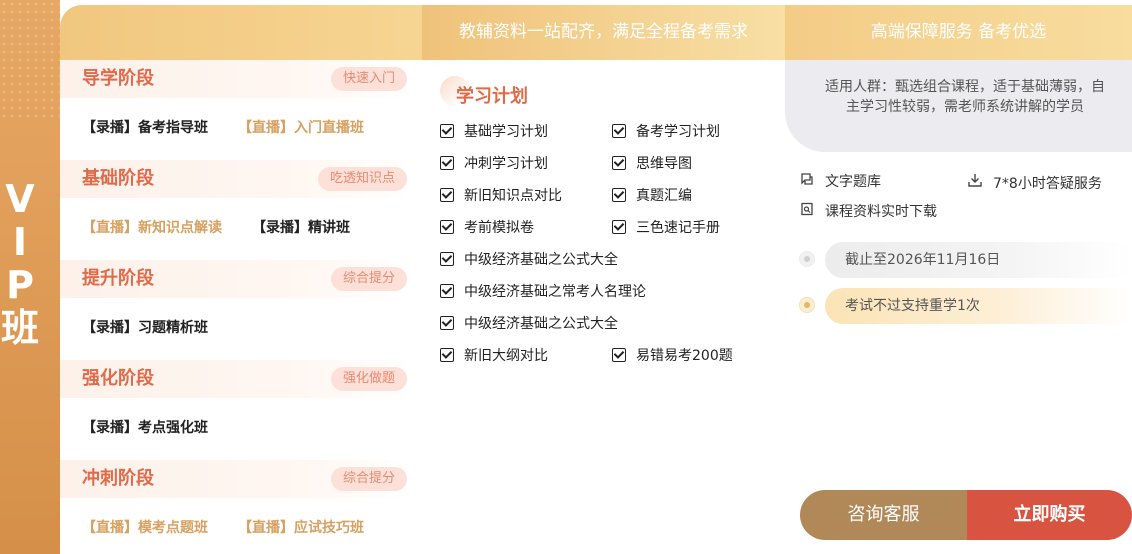  Describe the element at coordinates (807, 212) in the screenshot. I see `document-icon` at that location.